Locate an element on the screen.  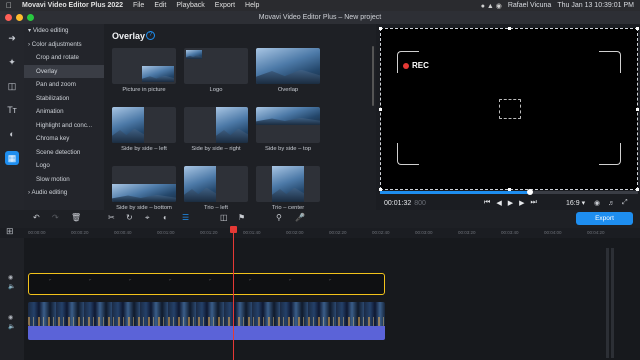
window-title: Movavi Video Editor Plus – New project is located at coordinates (320, 17).